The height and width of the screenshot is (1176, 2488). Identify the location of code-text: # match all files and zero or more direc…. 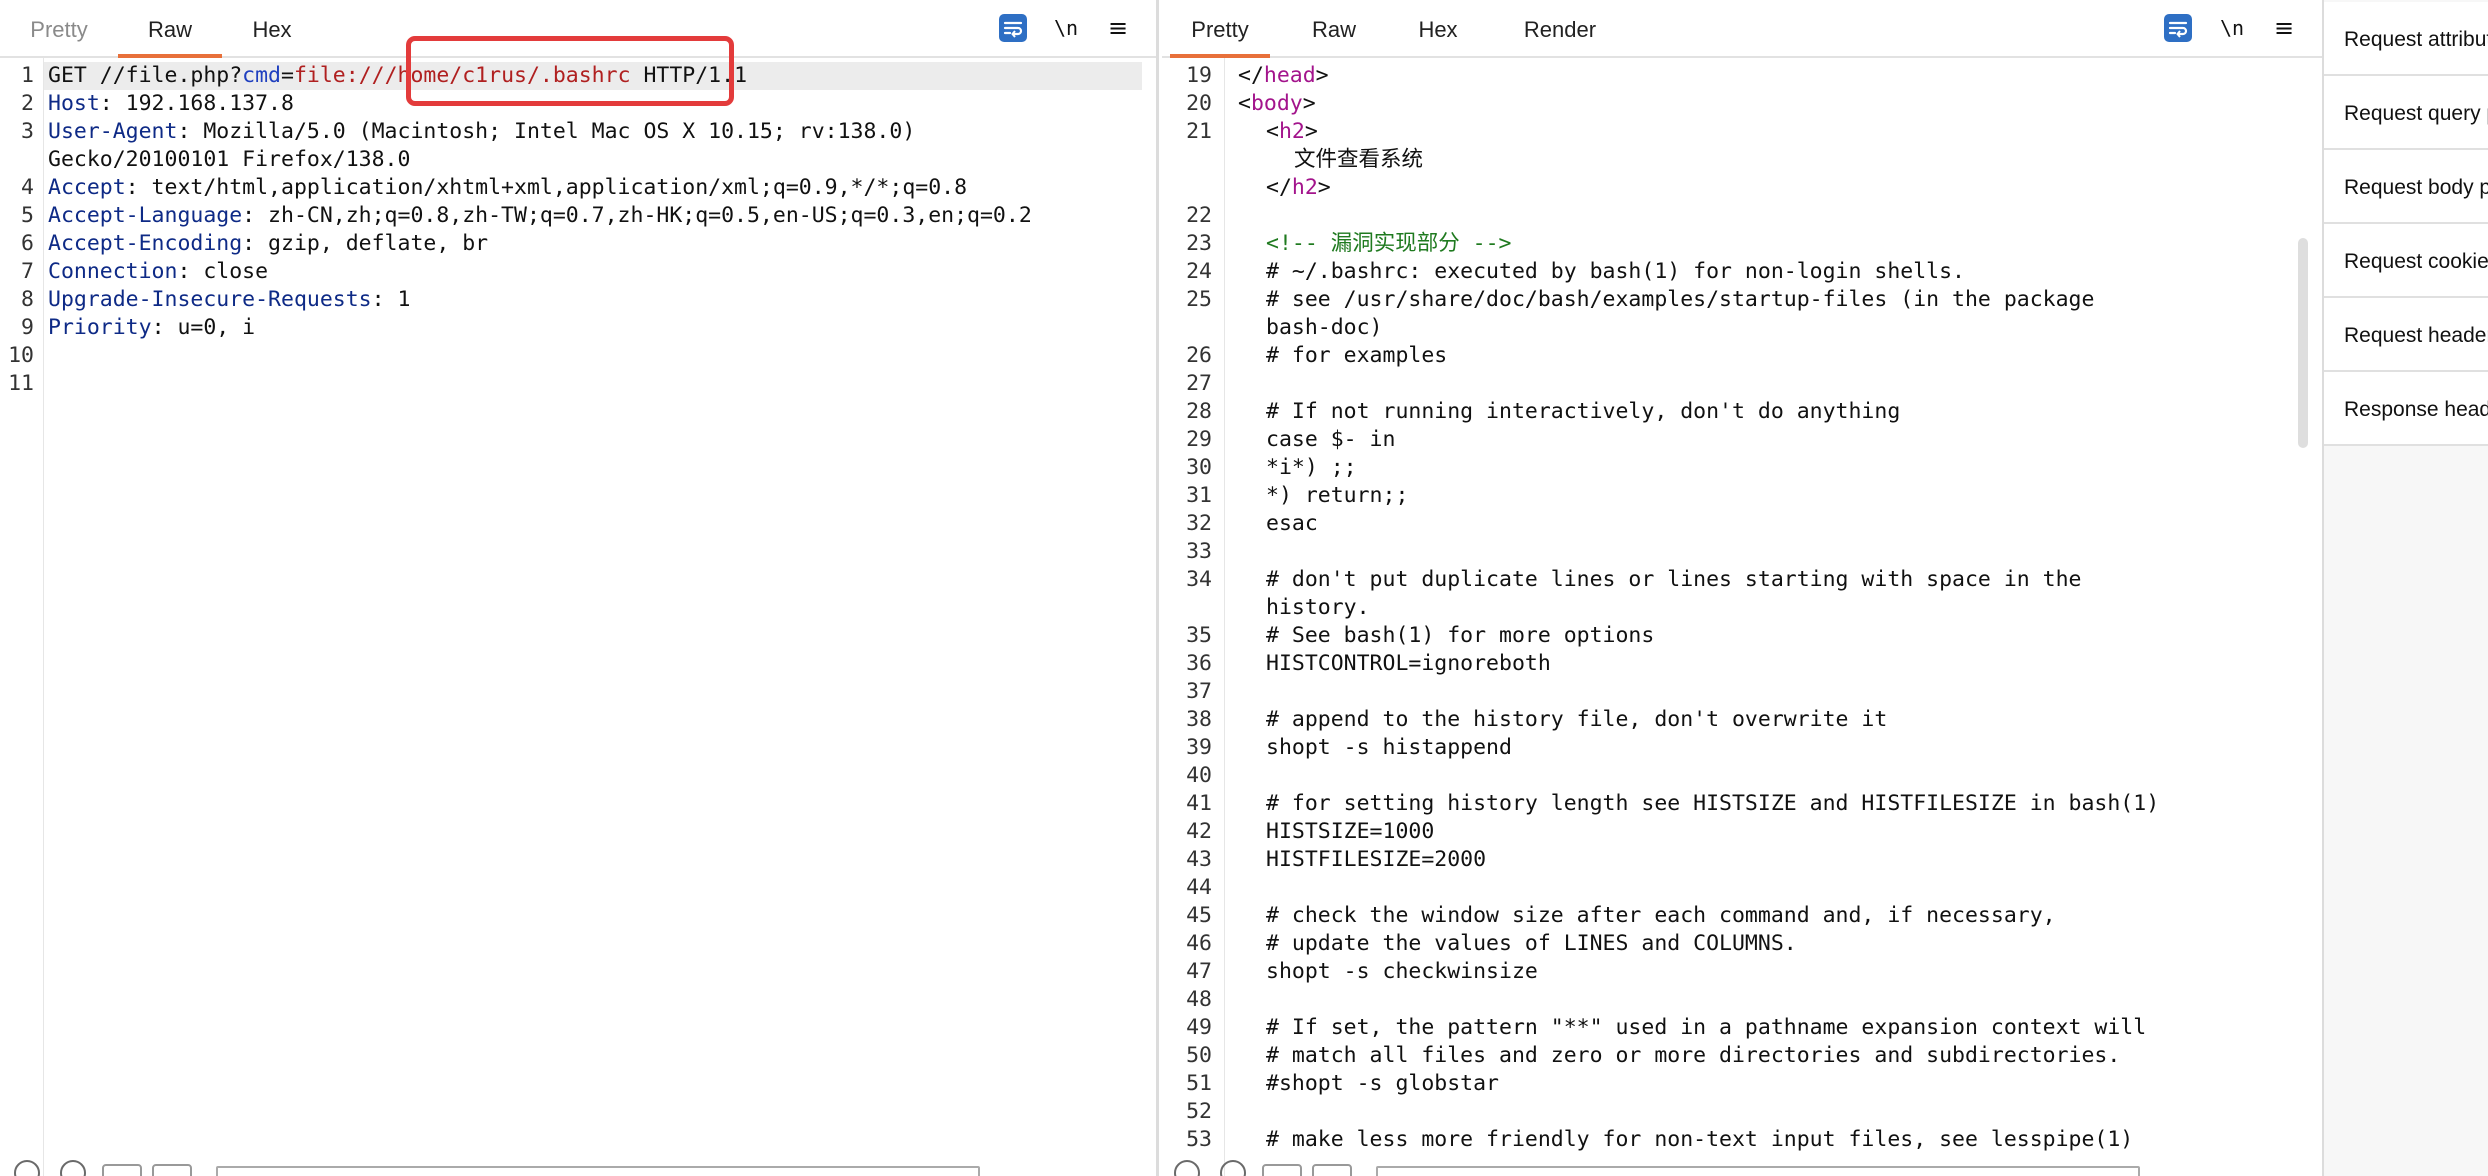
(1693, 1056).